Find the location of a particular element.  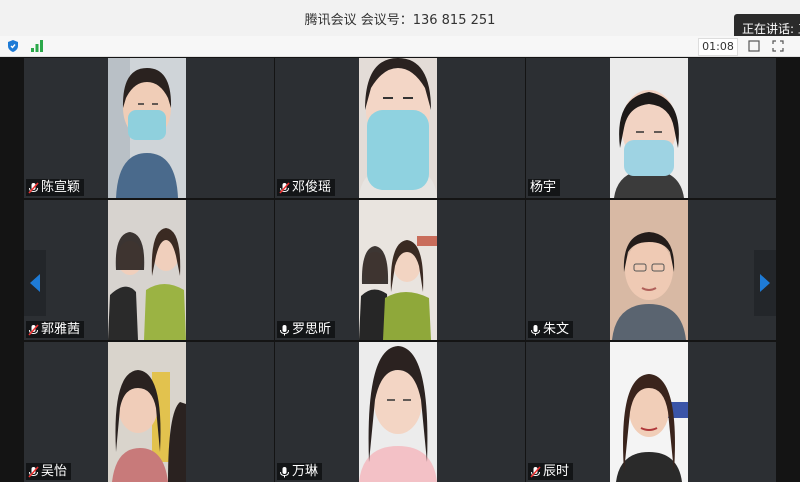

participant-name: 罗思昕 is located at coordinates (312, 329).